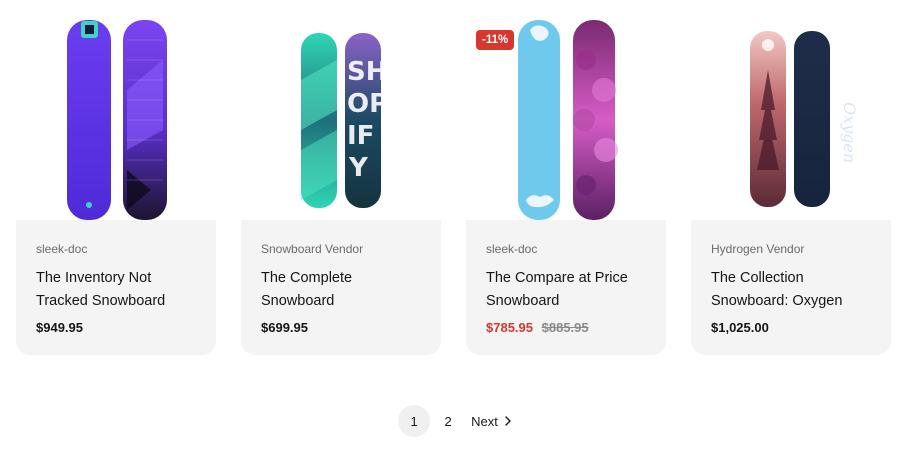  What do you see at coordinates (358, 168) in the screenshot?
I see `svg-text: Y` at bounding box center [358, 168].